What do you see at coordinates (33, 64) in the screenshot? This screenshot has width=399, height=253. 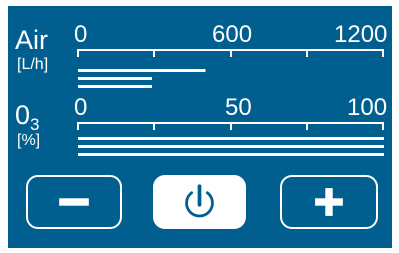 I see `air-unit-label: [L/h]` at bounding box center [33, 64].